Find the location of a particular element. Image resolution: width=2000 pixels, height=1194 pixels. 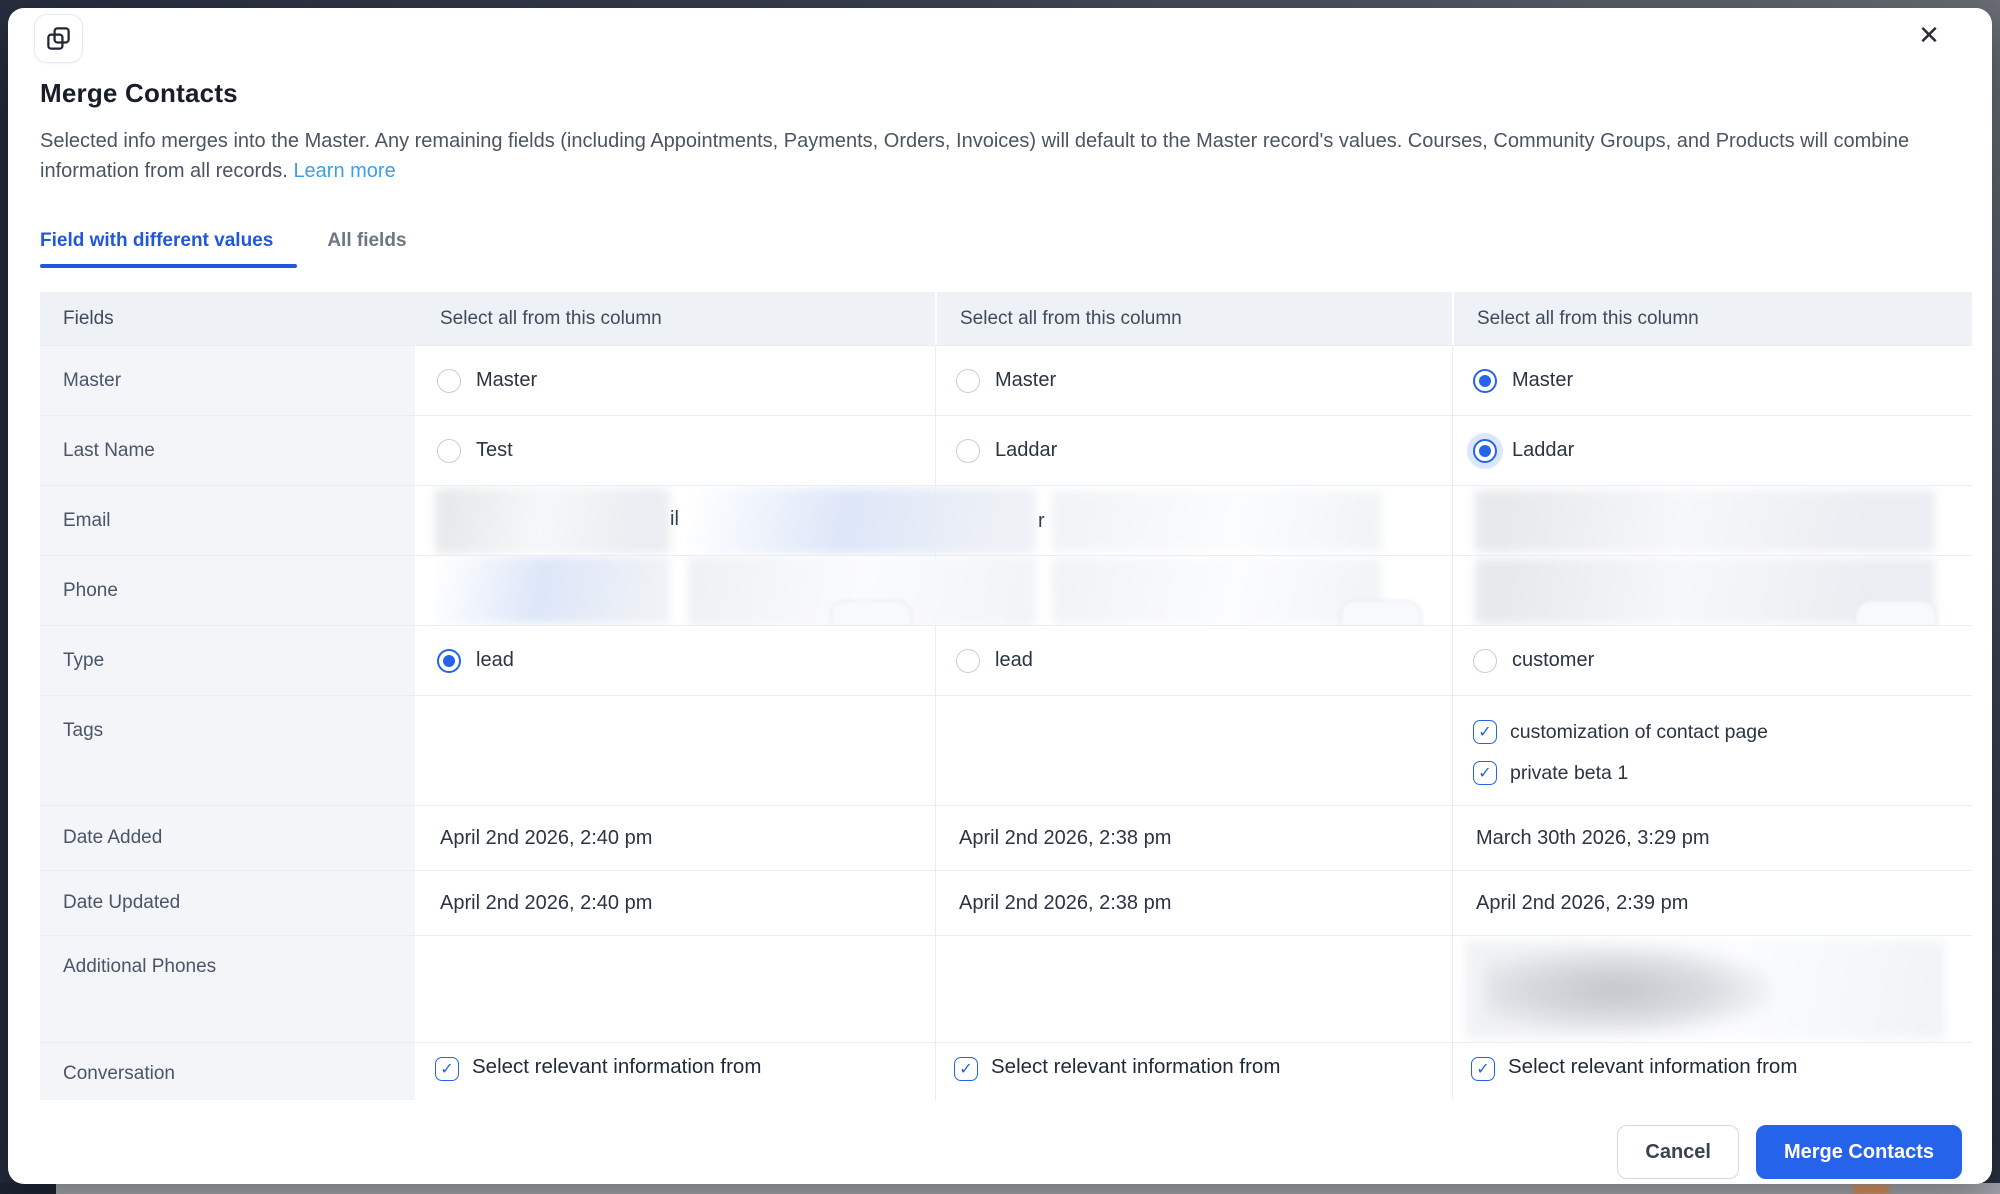

modal-footer: Cancel Merge Contacts is located at coordinates (1789, 1152).